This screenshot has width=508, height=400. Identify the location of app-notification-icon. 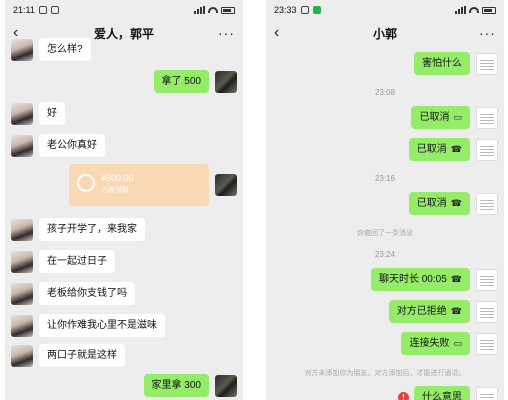
(54, 10).